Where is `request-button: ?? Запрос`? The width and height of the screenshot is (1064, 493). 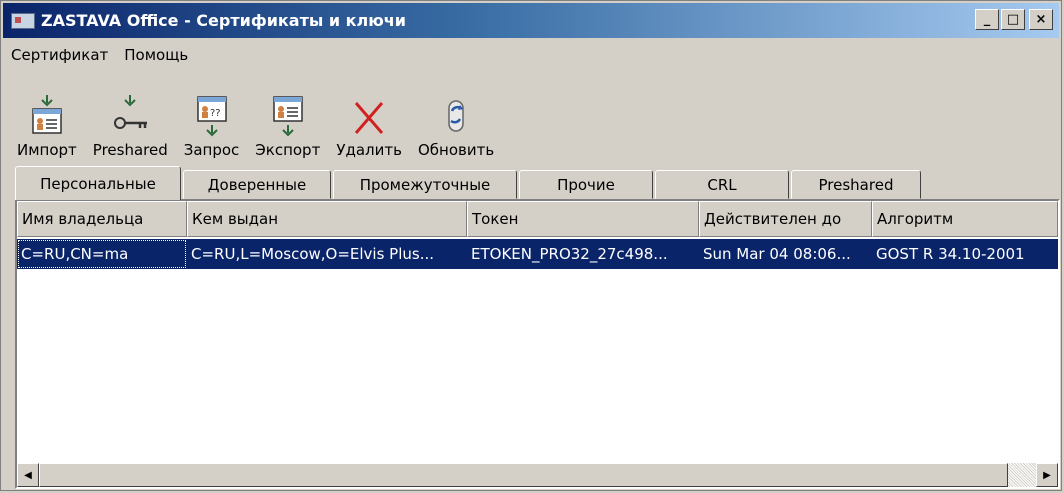 request-button: ?? Запрос is located at coordinates (212, 121).